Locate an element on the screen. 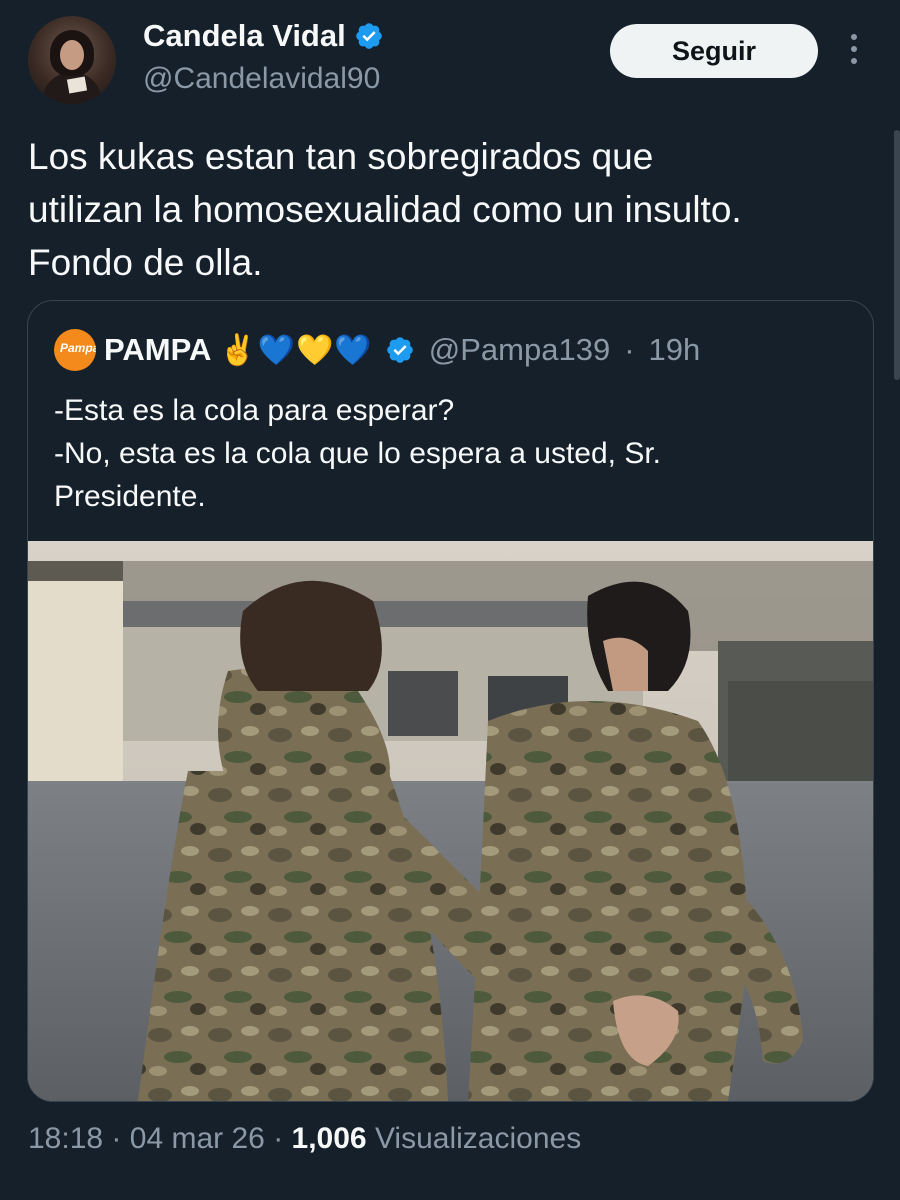 The width and height of the screenshot is (900, 1200). tweet-date: 04 mar 26 is located at coordinates (197, 1138).